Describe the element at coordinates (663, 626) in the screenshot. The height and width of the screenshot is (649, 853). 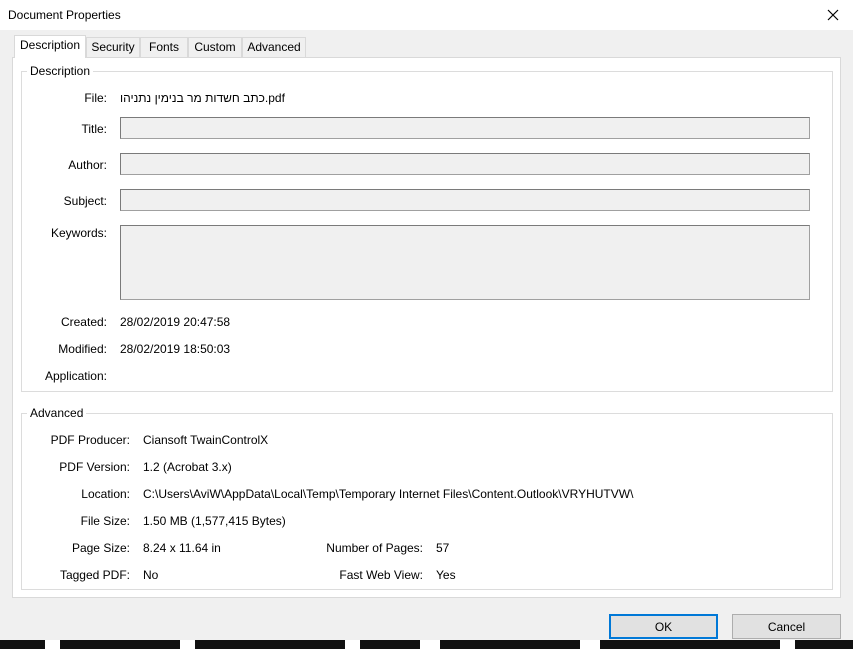
I see `ok-button: OK` at that location.